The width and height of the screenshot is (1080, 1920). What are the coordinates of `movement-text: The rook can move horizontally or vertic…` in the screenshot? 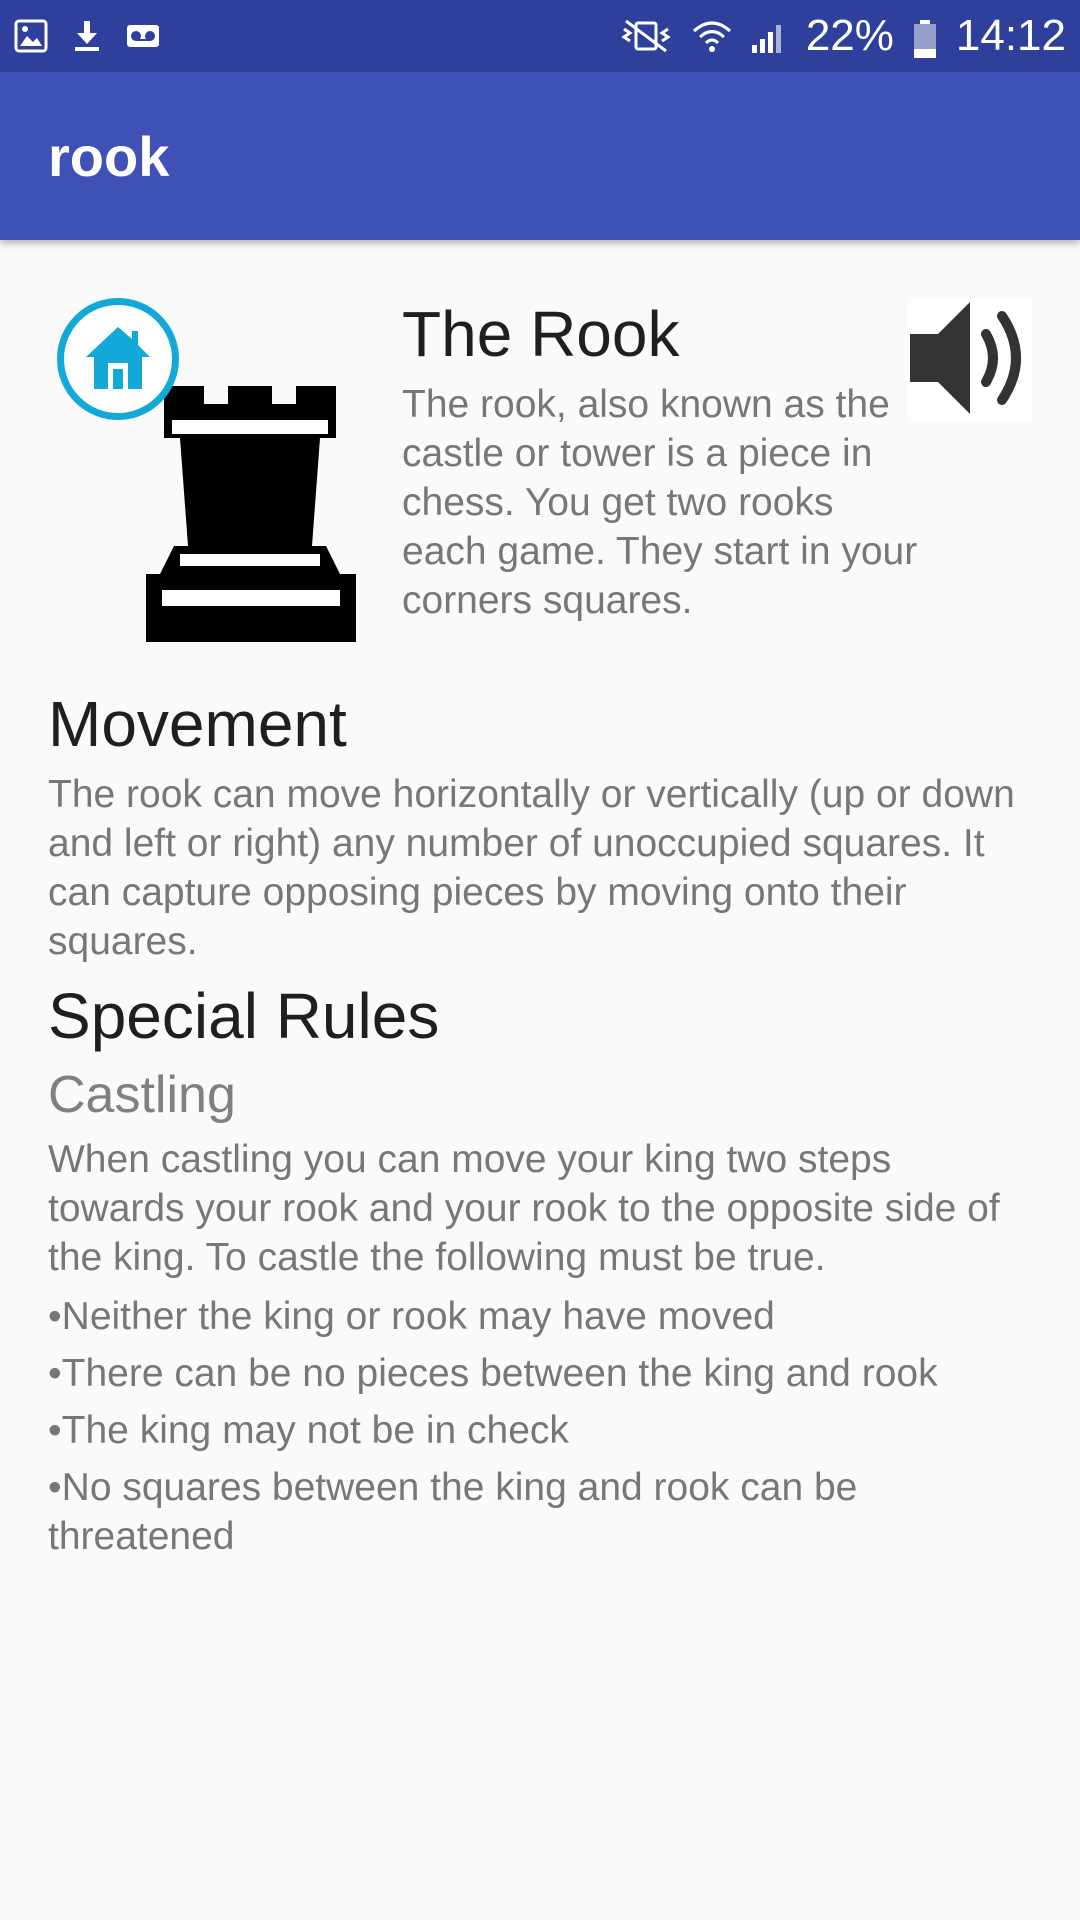 It's located at (531, 868).